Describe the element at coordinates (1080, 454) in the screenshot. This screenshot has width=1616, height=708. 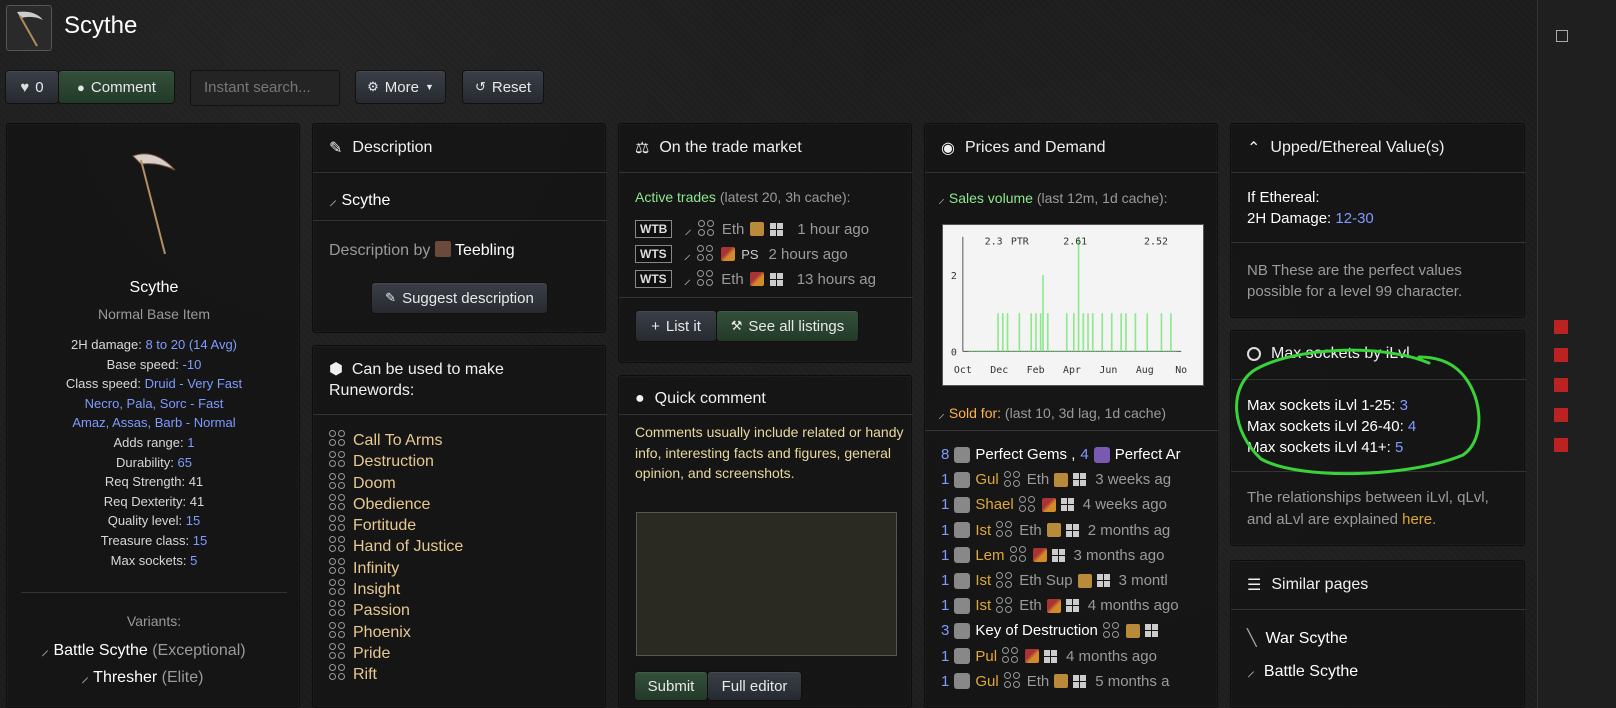
I see `sold-row: 8 Perfect Gems , 4 Perfect Ar` at that location.